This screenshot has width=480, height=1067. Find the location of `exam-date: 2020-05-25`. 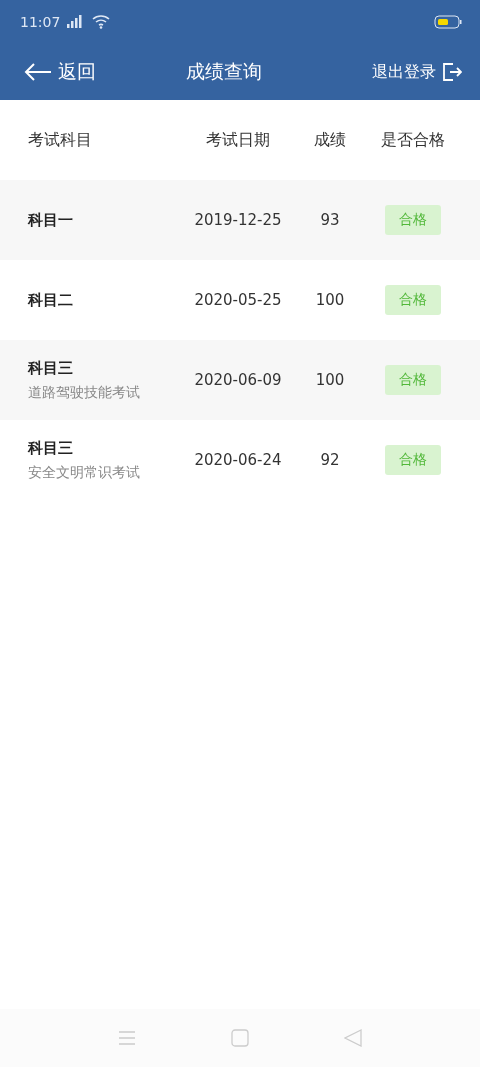

exam-date: 2020-05-25 is located at coordinates (238, 300).